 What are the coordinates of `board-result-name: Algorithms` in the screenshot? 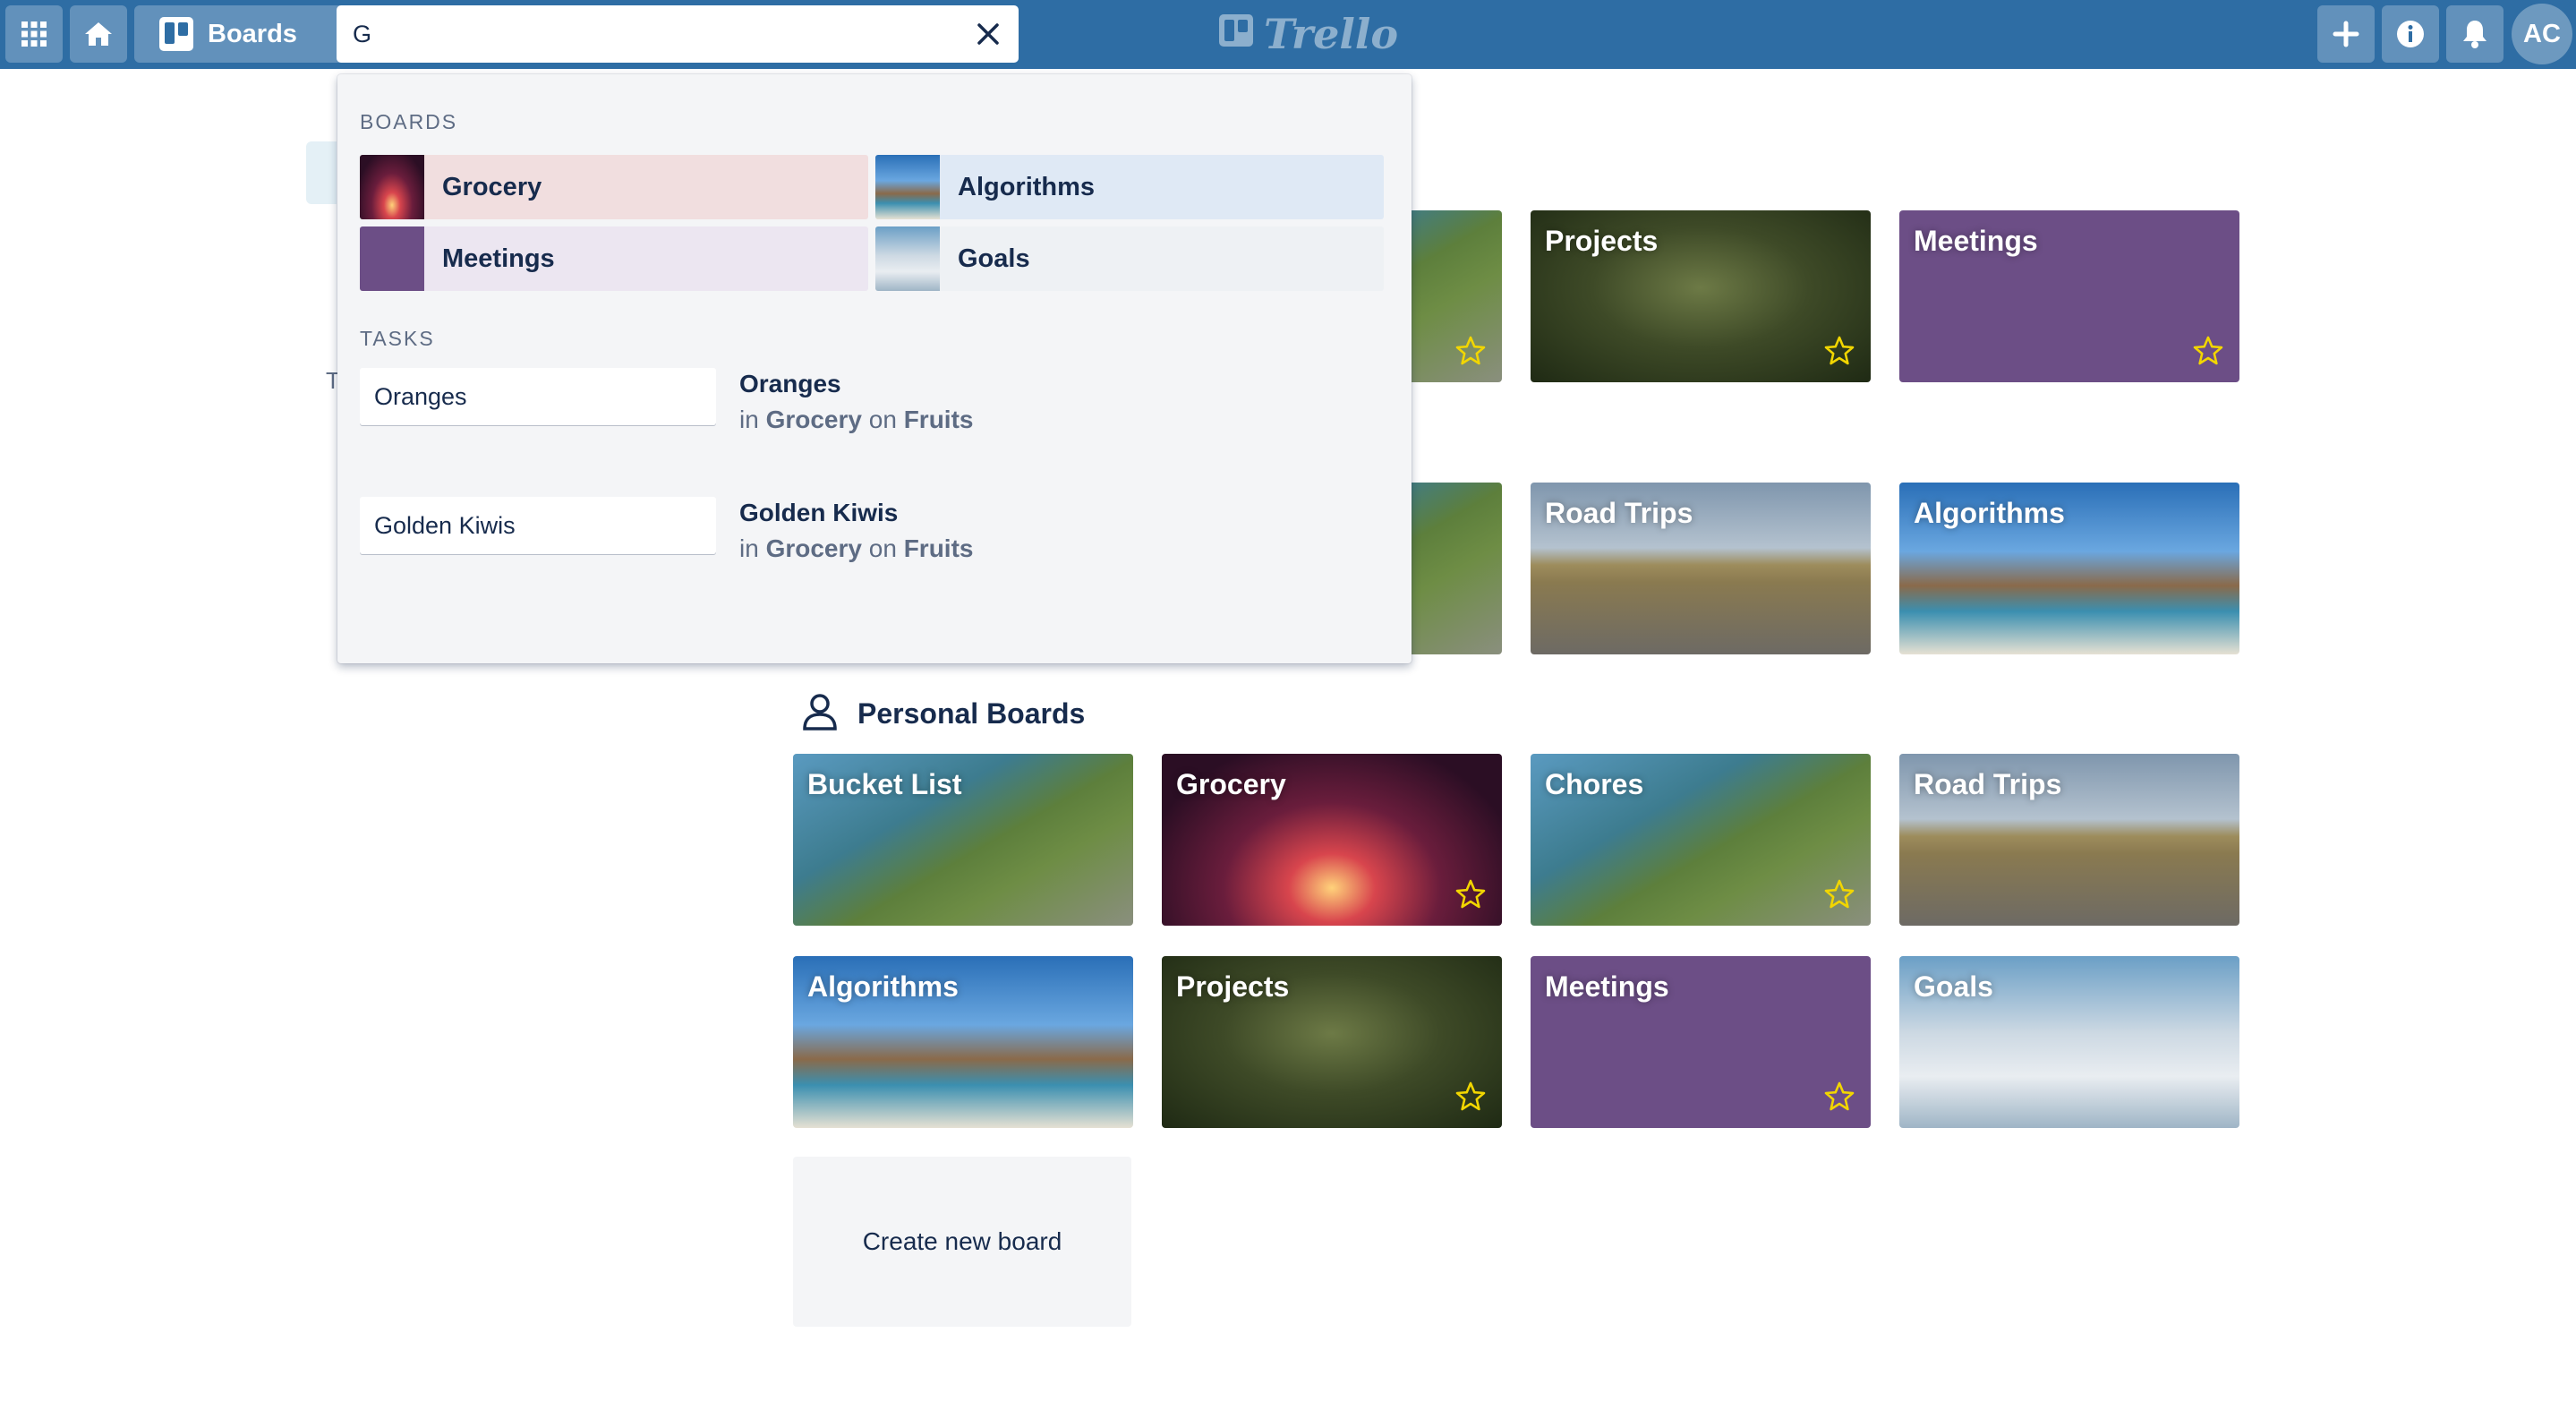 It's located at (1027, 187).